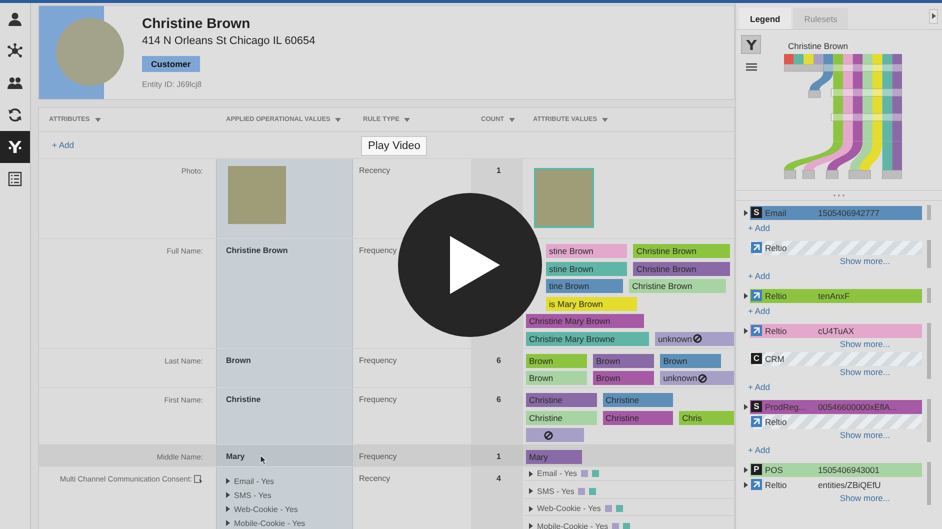 The width and height of the screenshot is (942, 529). Describe the element at coordinates (394, 146) in the screenshot. I see `tooltip: Play Video` at that location.